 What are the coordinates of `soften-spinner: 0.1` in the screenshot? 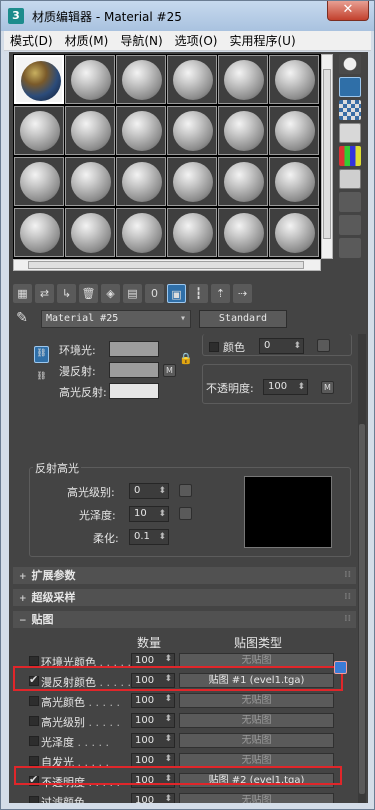 It's located at (149, 537).